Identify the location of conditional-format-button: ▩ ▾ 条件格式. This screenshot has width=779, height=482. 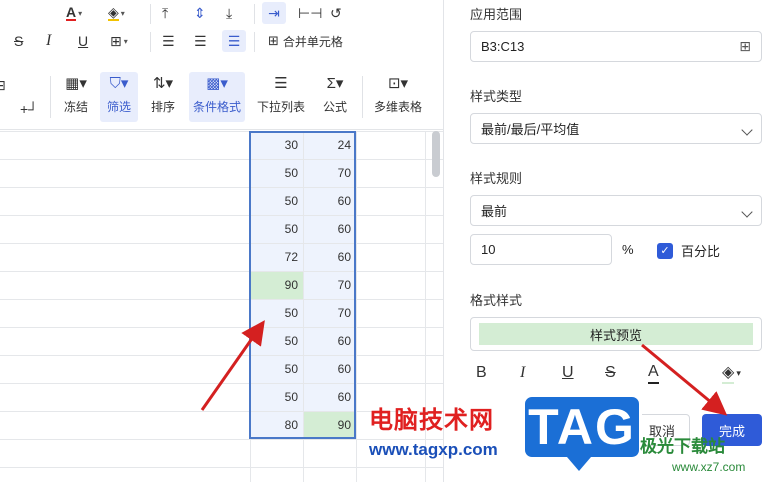
(217, 97).